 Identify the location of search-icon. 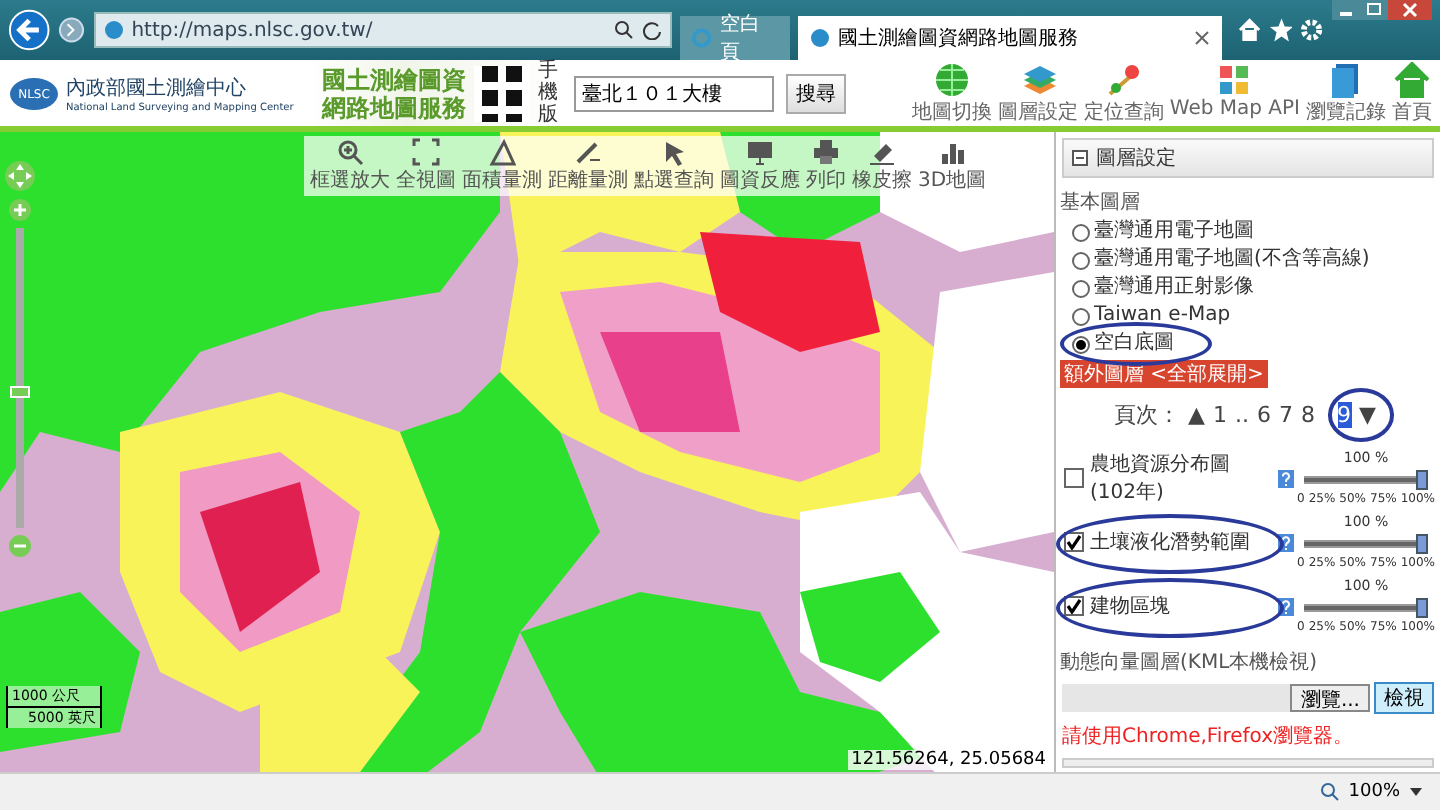
(624, 30).